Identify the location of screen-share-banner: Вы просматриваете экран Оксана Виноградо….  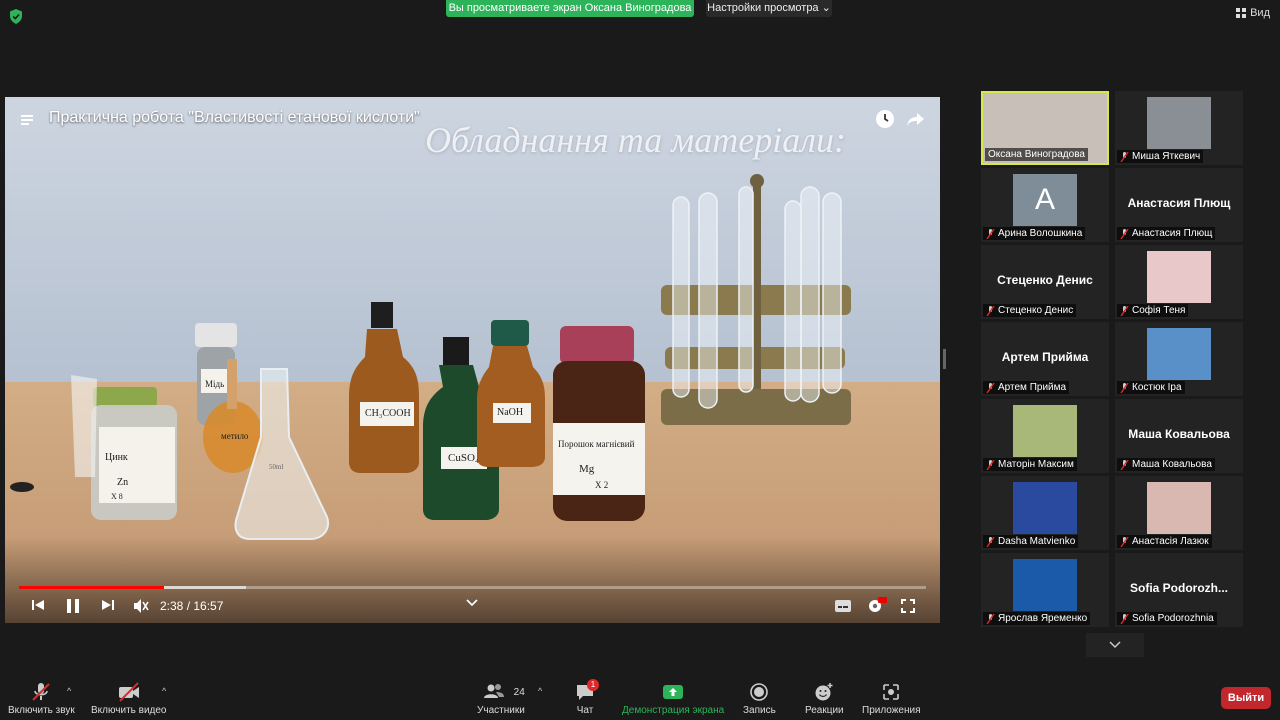
(570, 8).